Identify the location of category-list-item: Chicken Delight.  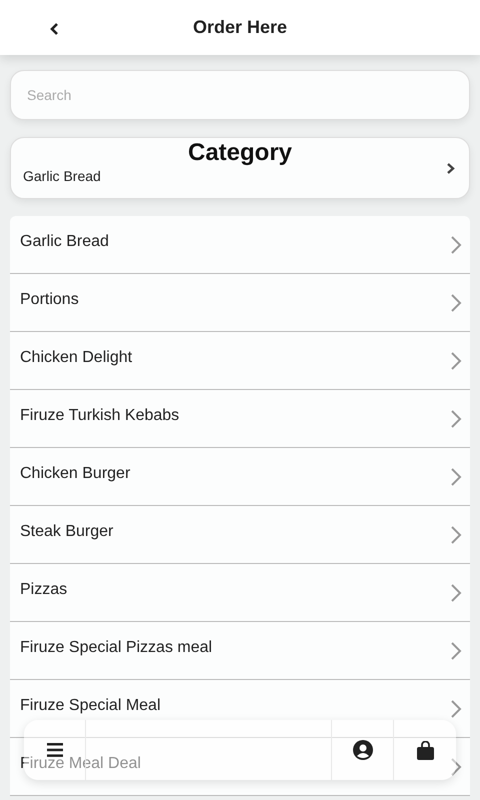
(240, 361).